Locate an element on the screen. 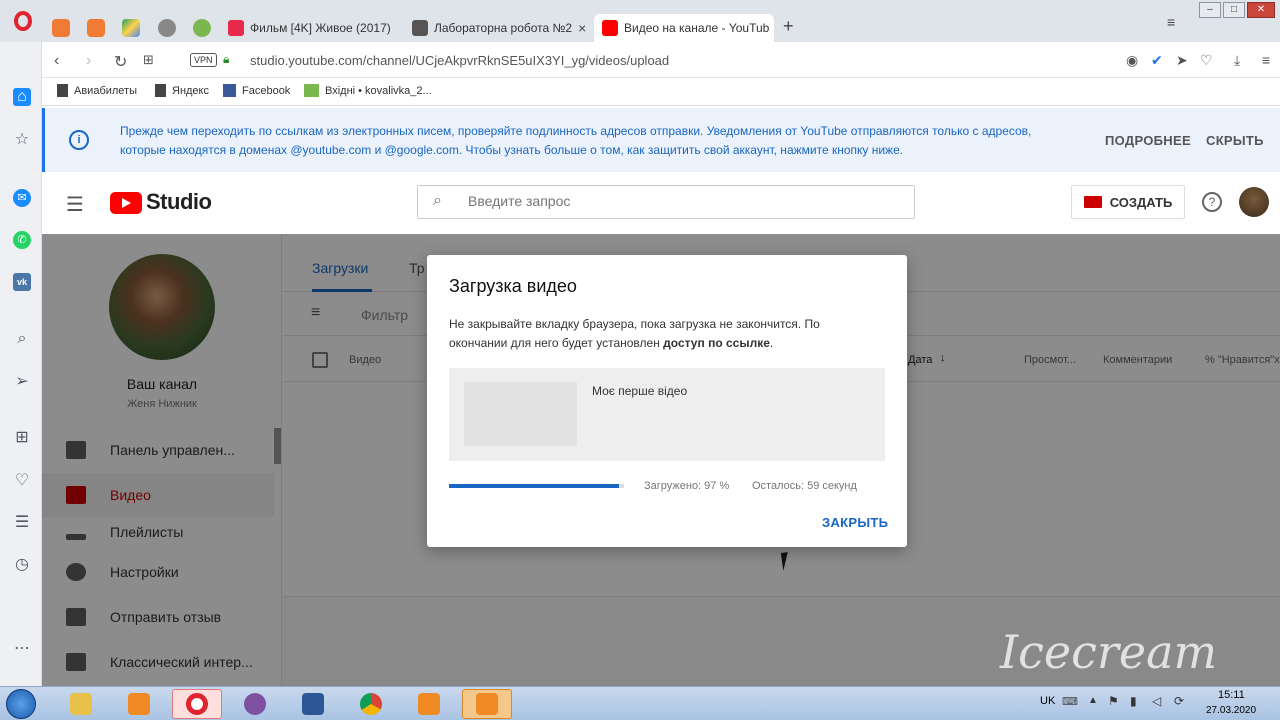 This screenshot has height=720, width=1280. download-icon: ⤓ is located at coordinates (1237, 60).